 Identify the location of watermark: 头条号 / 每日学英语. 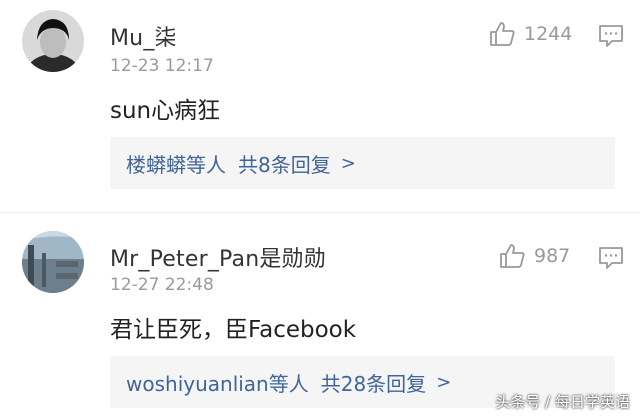
(562, 402).